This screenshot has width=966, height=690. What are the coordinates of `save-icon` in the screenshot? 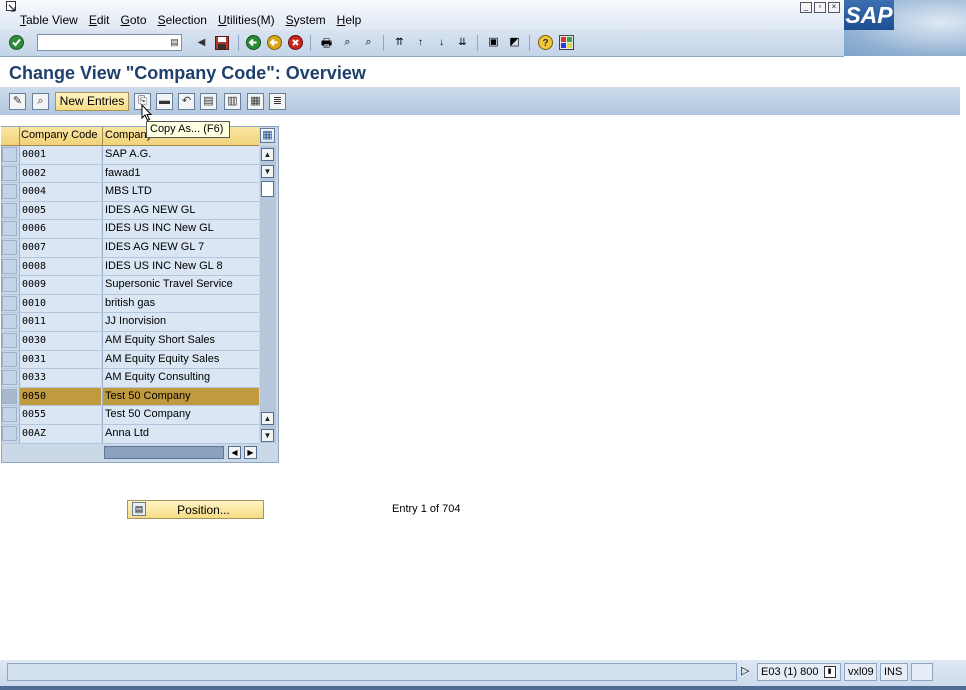 It's located at (221, 42).